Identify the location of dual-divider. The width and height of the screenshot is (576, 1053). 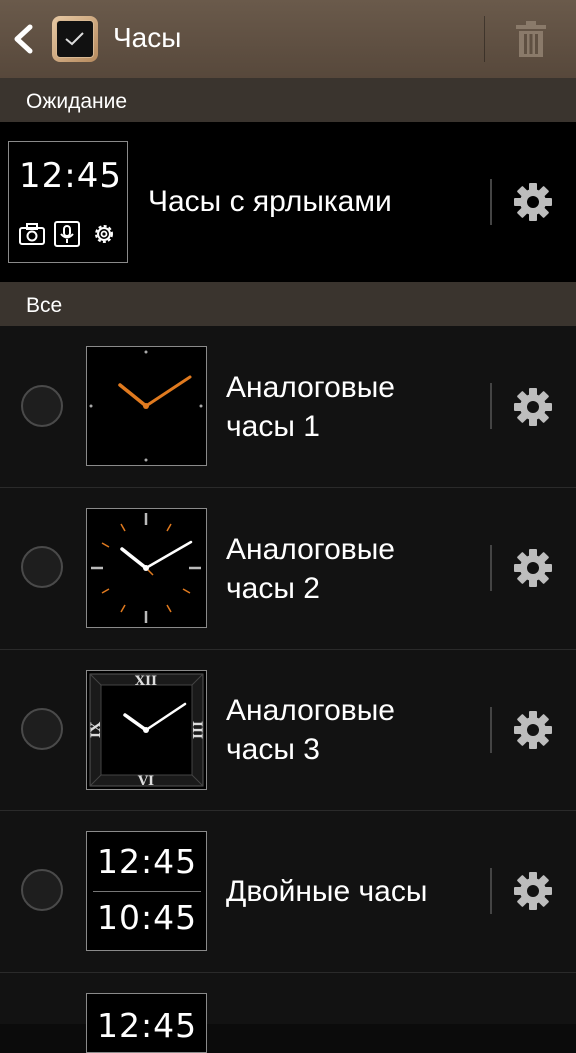
(147, 891).